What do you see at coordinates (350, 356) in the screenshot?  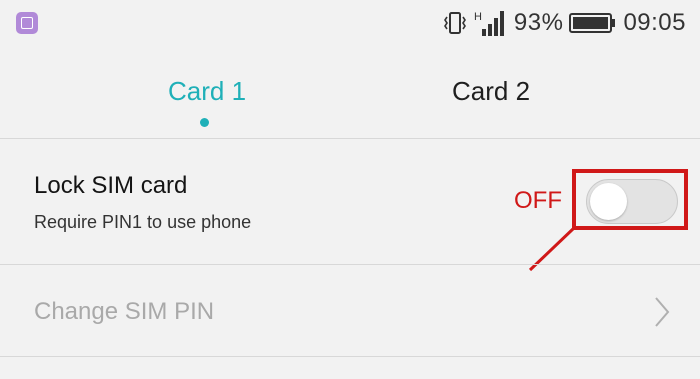 I see `bottom-divider` at bounding box center [350, 356].